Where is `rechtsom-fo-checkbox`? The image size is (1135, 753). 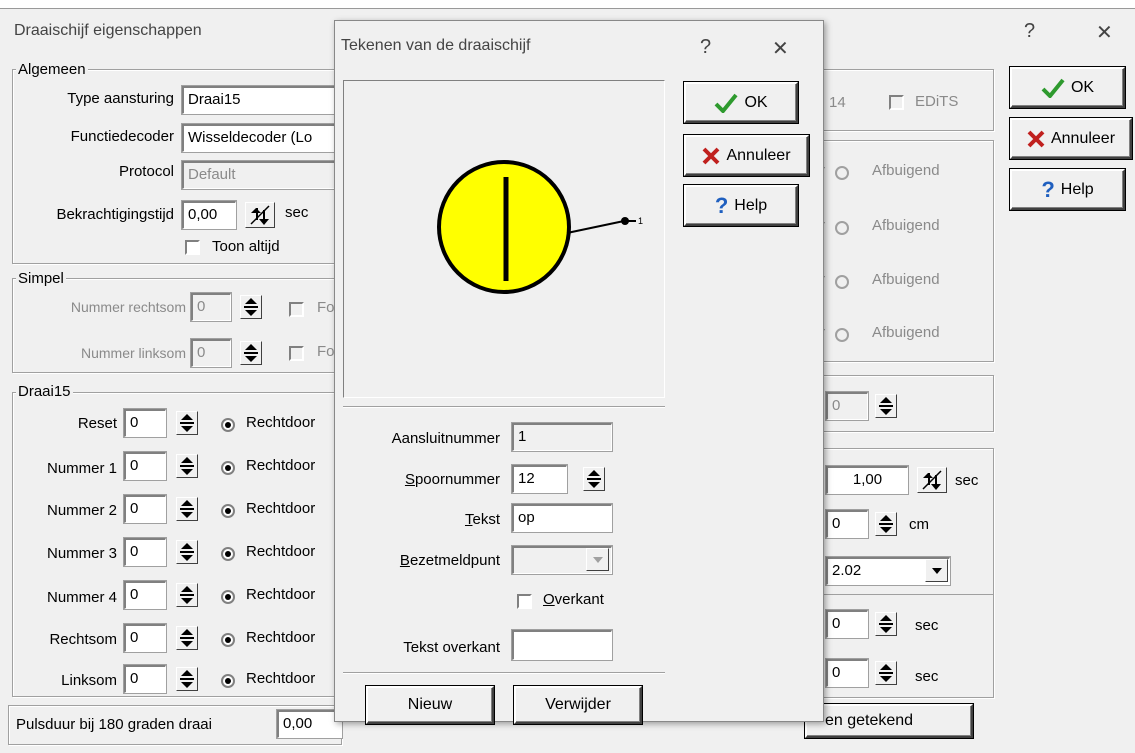 rechtsom-fo-checkbox is located at coordinates (296, 309).